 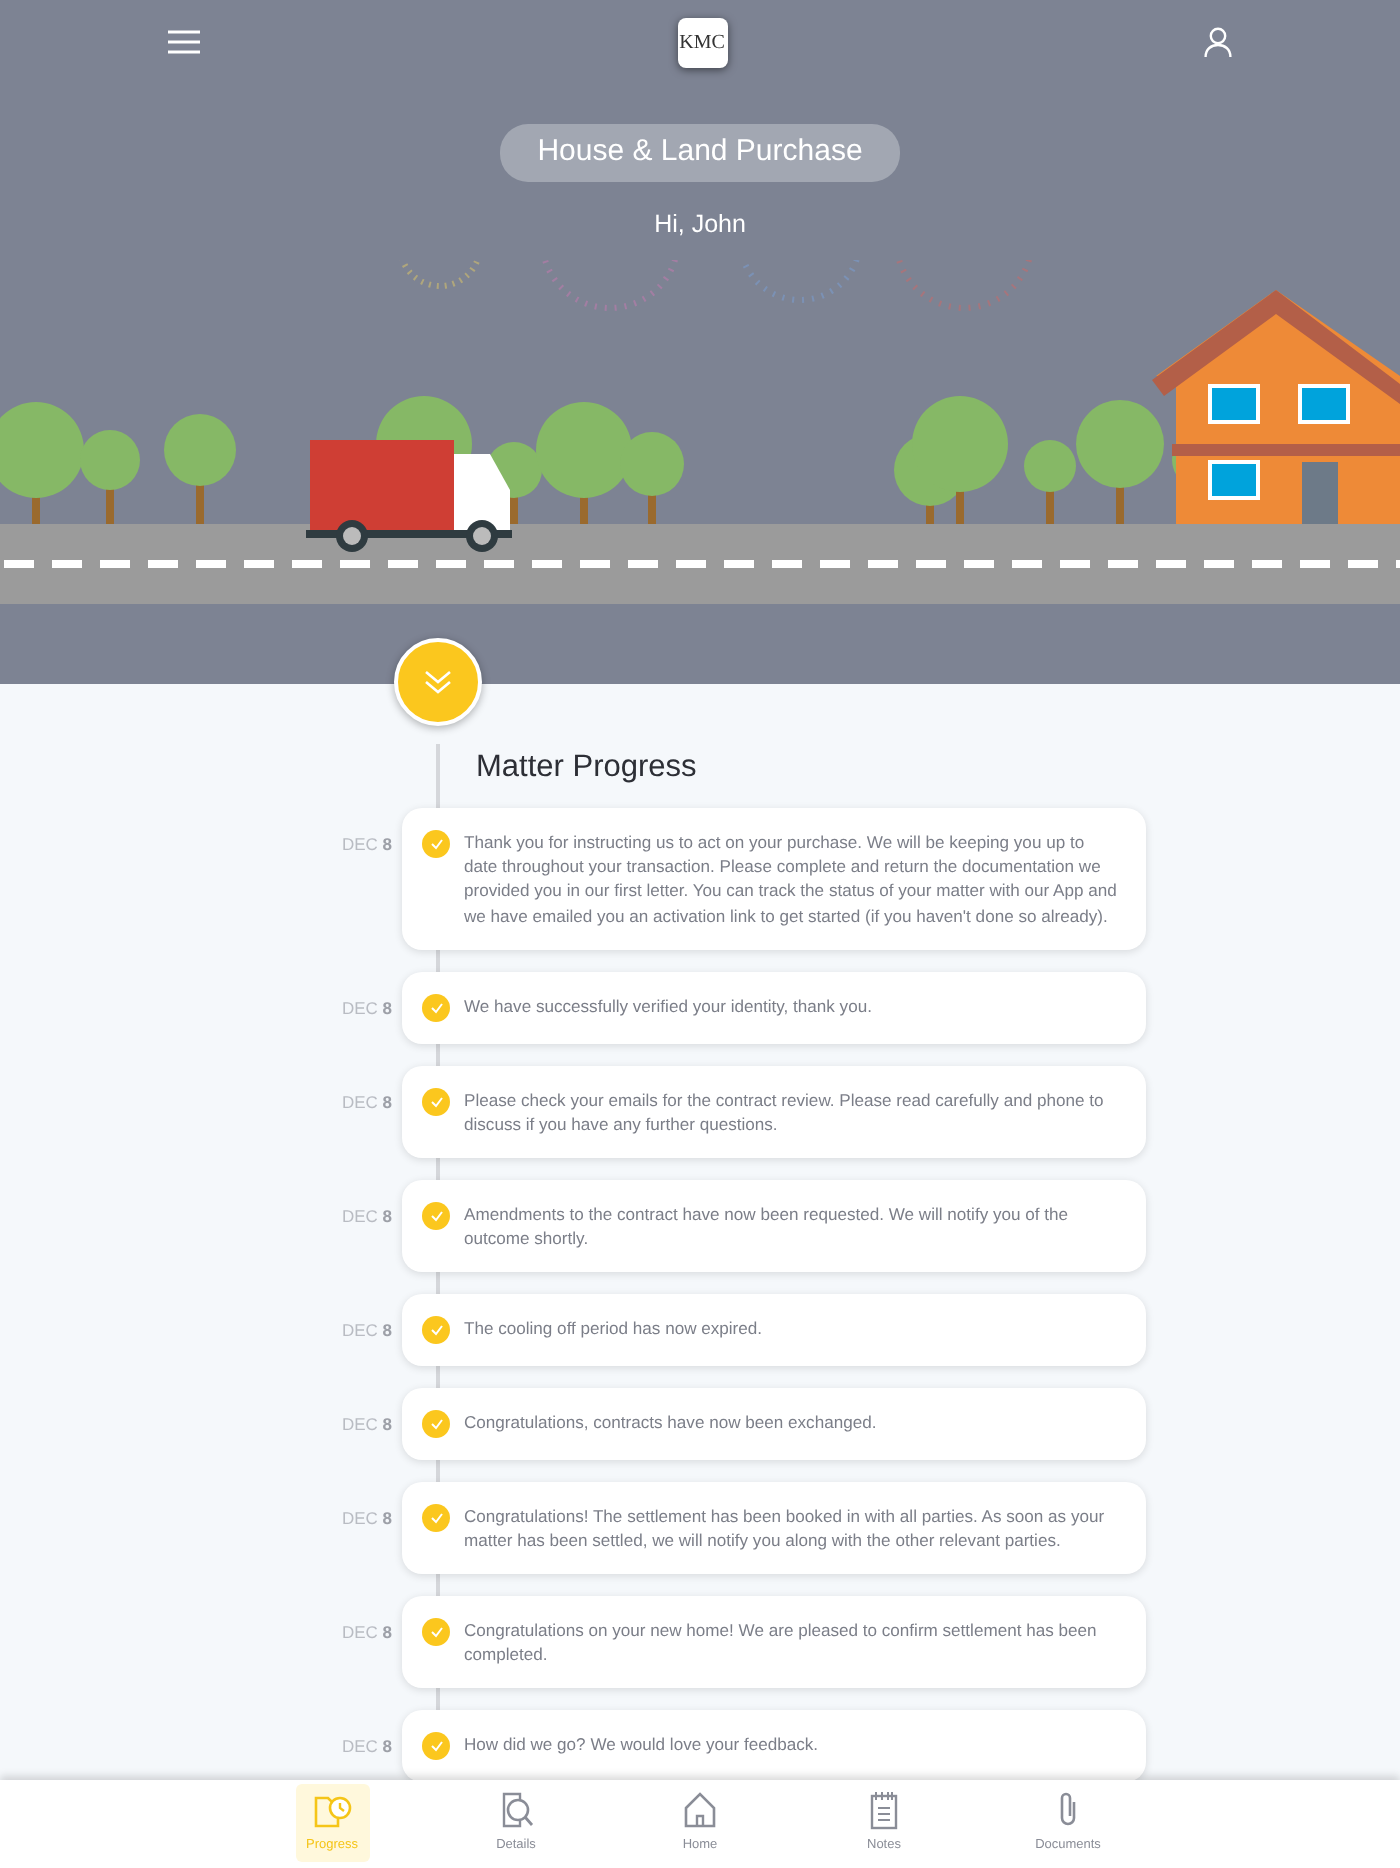 I want to click on progress-message: Amendments to the contract have now been requested. We will notify you of the outcome shortly., so click(x=767, y=1225).